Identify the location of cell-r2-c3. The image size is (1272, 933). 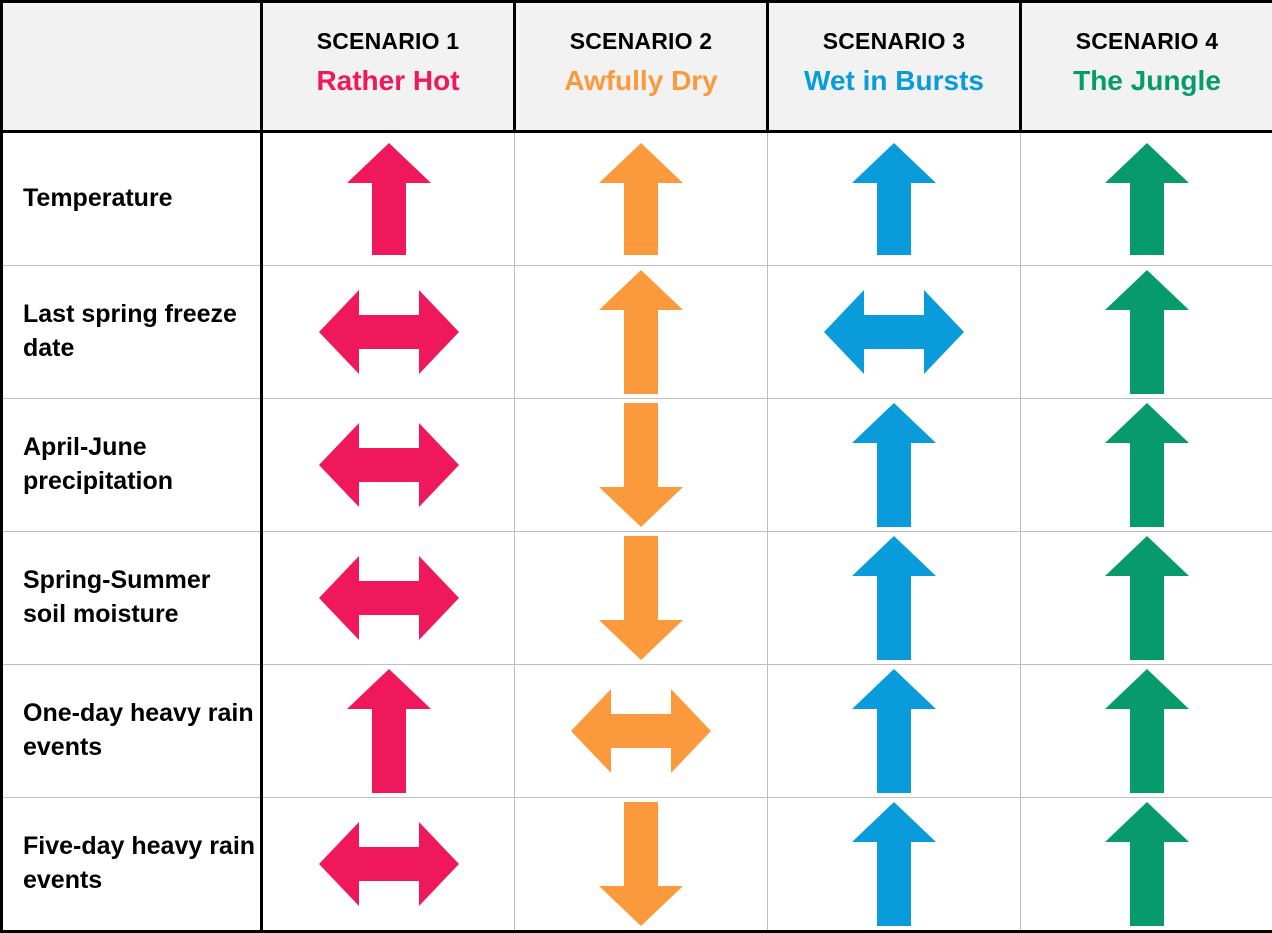
(894, 332).